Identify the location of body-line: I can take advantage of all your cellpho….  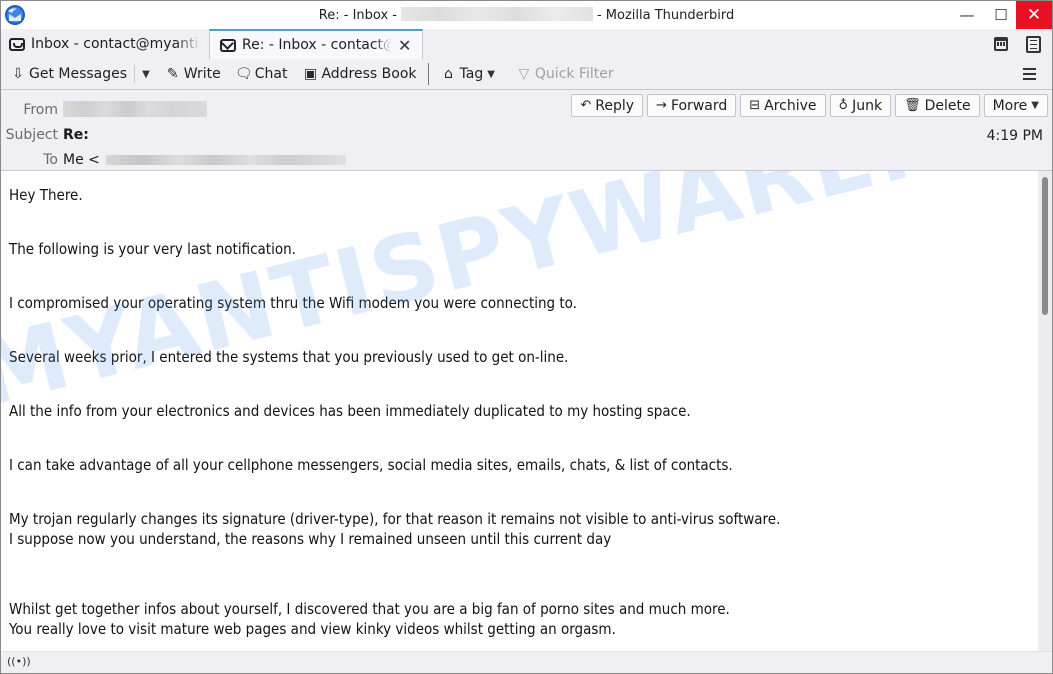
(371, 465).